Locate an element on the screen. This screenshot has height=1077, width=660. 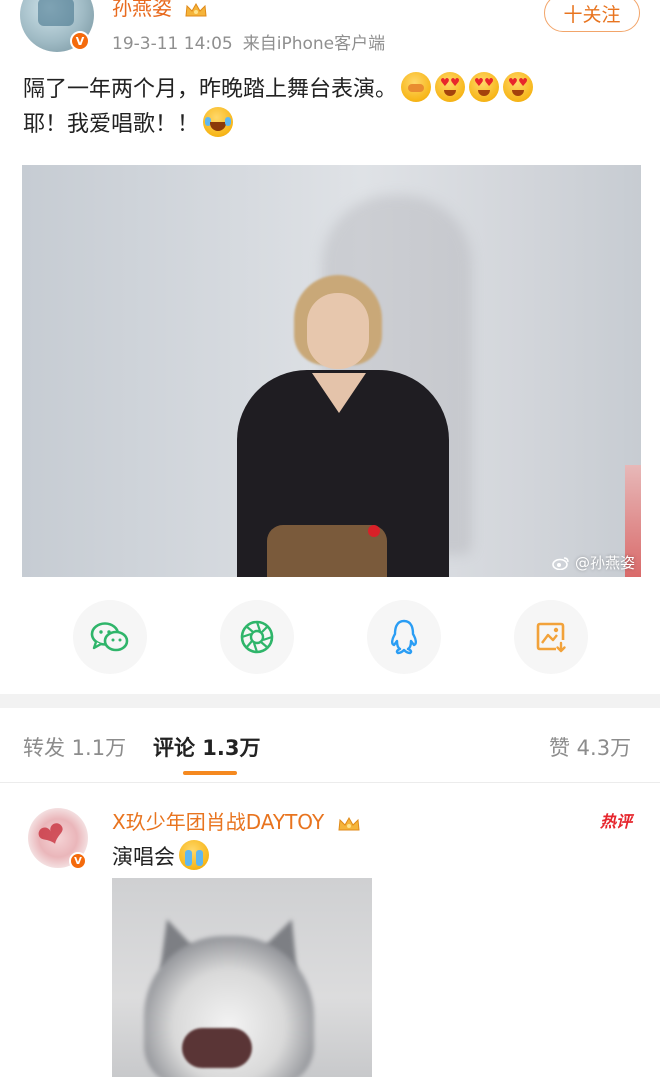
post-meta: 19-3-11 14:05 来自iPhone客户端 is located at coordinates (248, 41).